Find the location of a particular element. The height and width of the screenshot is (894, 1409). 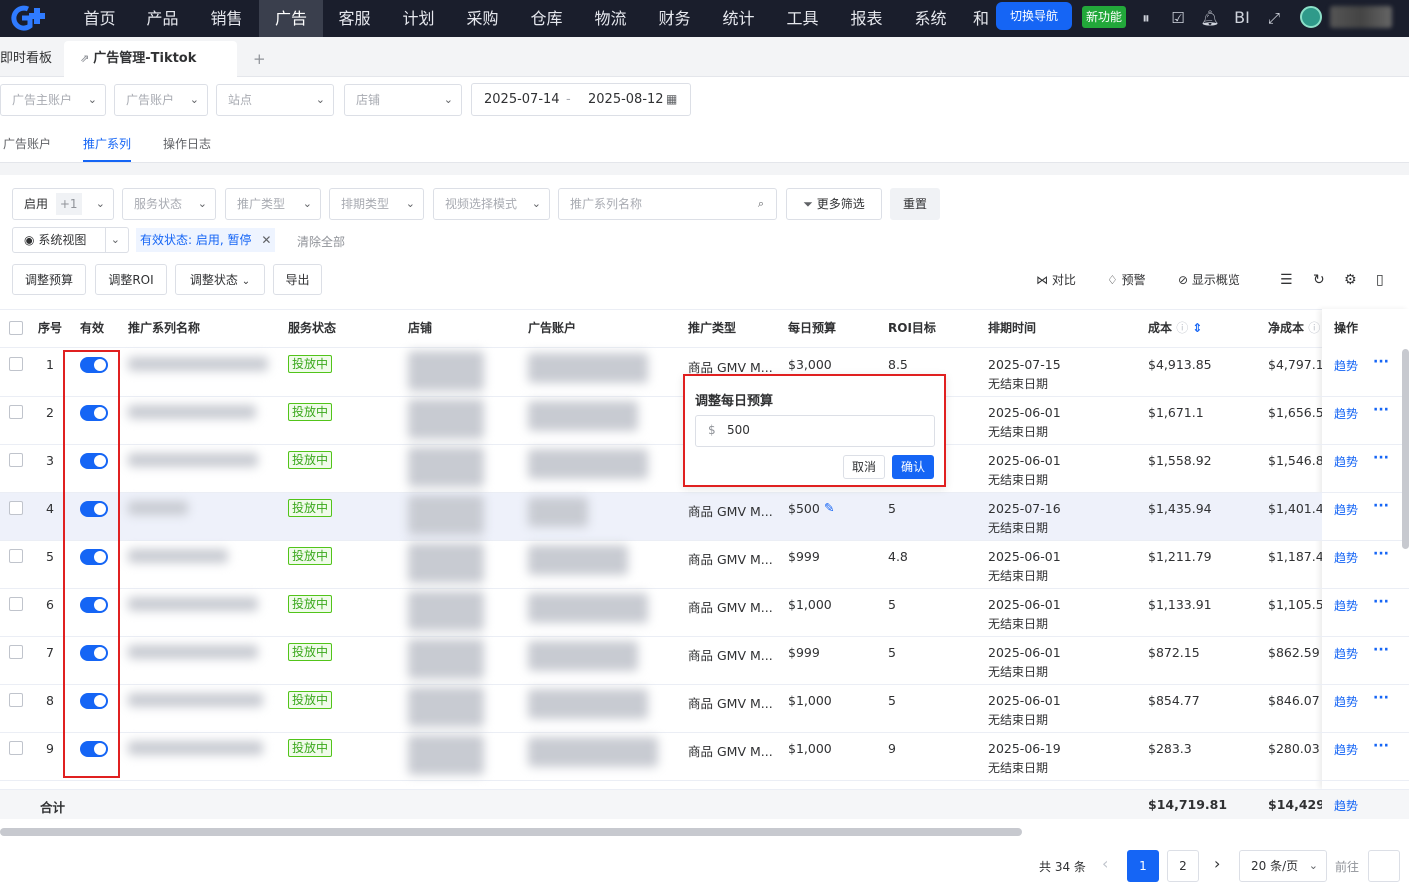

nav-tools: 工具 is located at coordinates (802, 18).